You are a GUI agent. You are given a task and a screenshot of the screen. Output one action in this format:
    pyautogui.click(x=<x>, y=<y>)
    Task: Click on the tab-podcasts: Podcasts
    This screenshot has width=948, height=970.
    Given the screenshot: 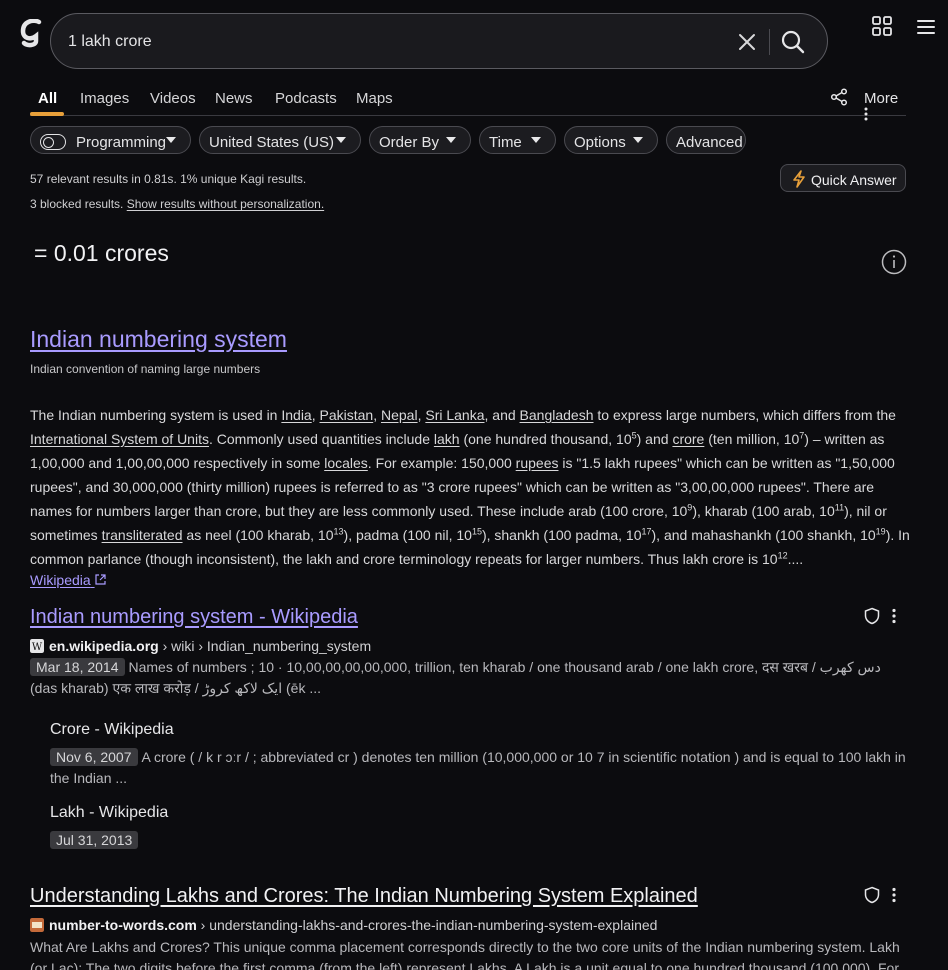 What is the action you would take?
    pyautogui.click(x=306, y=98)
    